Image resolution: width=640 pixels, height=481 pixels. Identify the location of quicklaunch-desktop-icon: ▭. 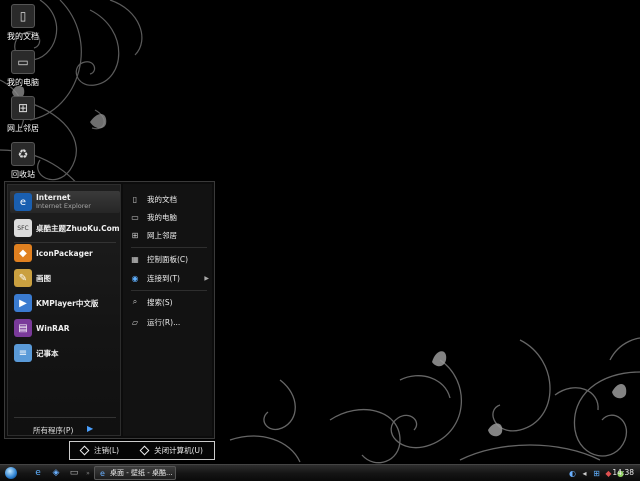
(74, 473).